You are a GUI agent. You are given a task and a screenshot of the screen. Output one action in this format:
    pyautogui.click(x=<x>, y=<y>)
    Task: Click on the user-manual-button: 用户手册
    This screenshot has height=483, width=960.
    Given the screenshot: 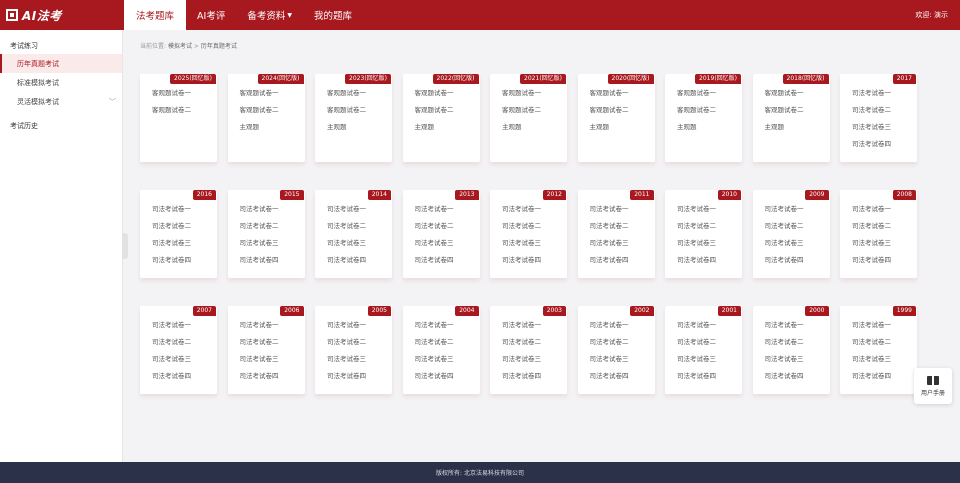 What is the action you would take?
    pyautogui.click(x=933, y=386)
    